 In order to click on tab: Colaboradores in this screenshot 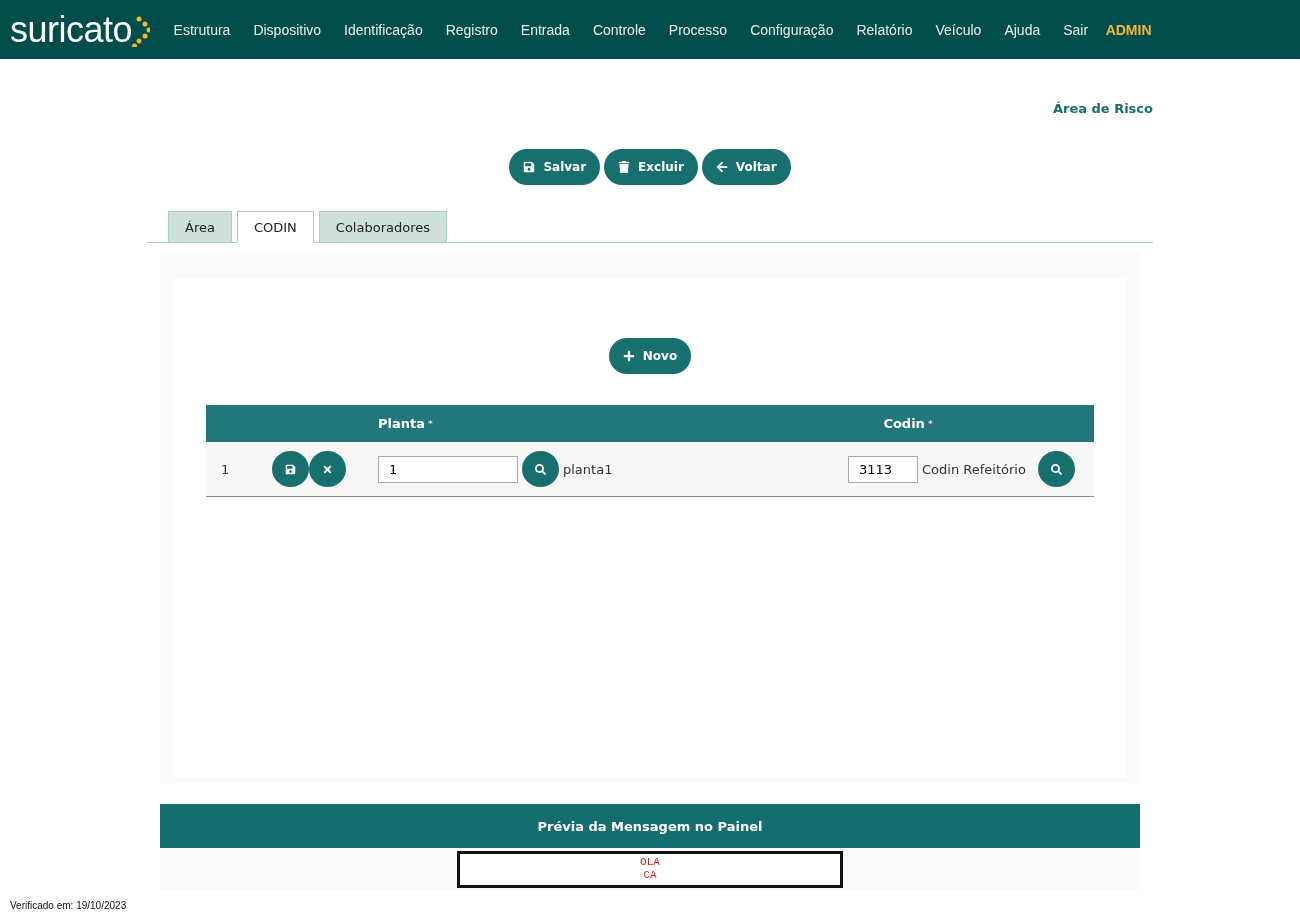, I will do `click(382, 227)`.